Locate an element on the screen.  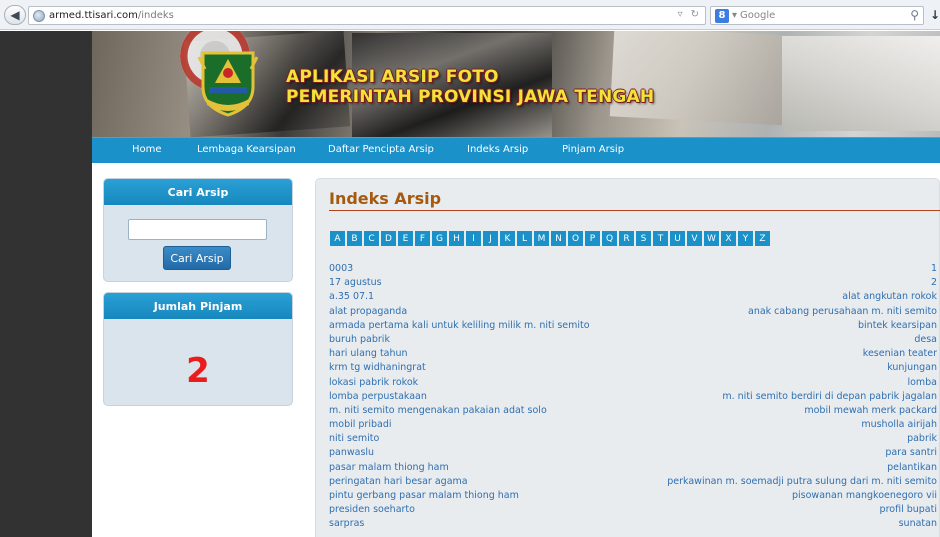
reload-icon: ↻ is located at coordinates (695, 14).